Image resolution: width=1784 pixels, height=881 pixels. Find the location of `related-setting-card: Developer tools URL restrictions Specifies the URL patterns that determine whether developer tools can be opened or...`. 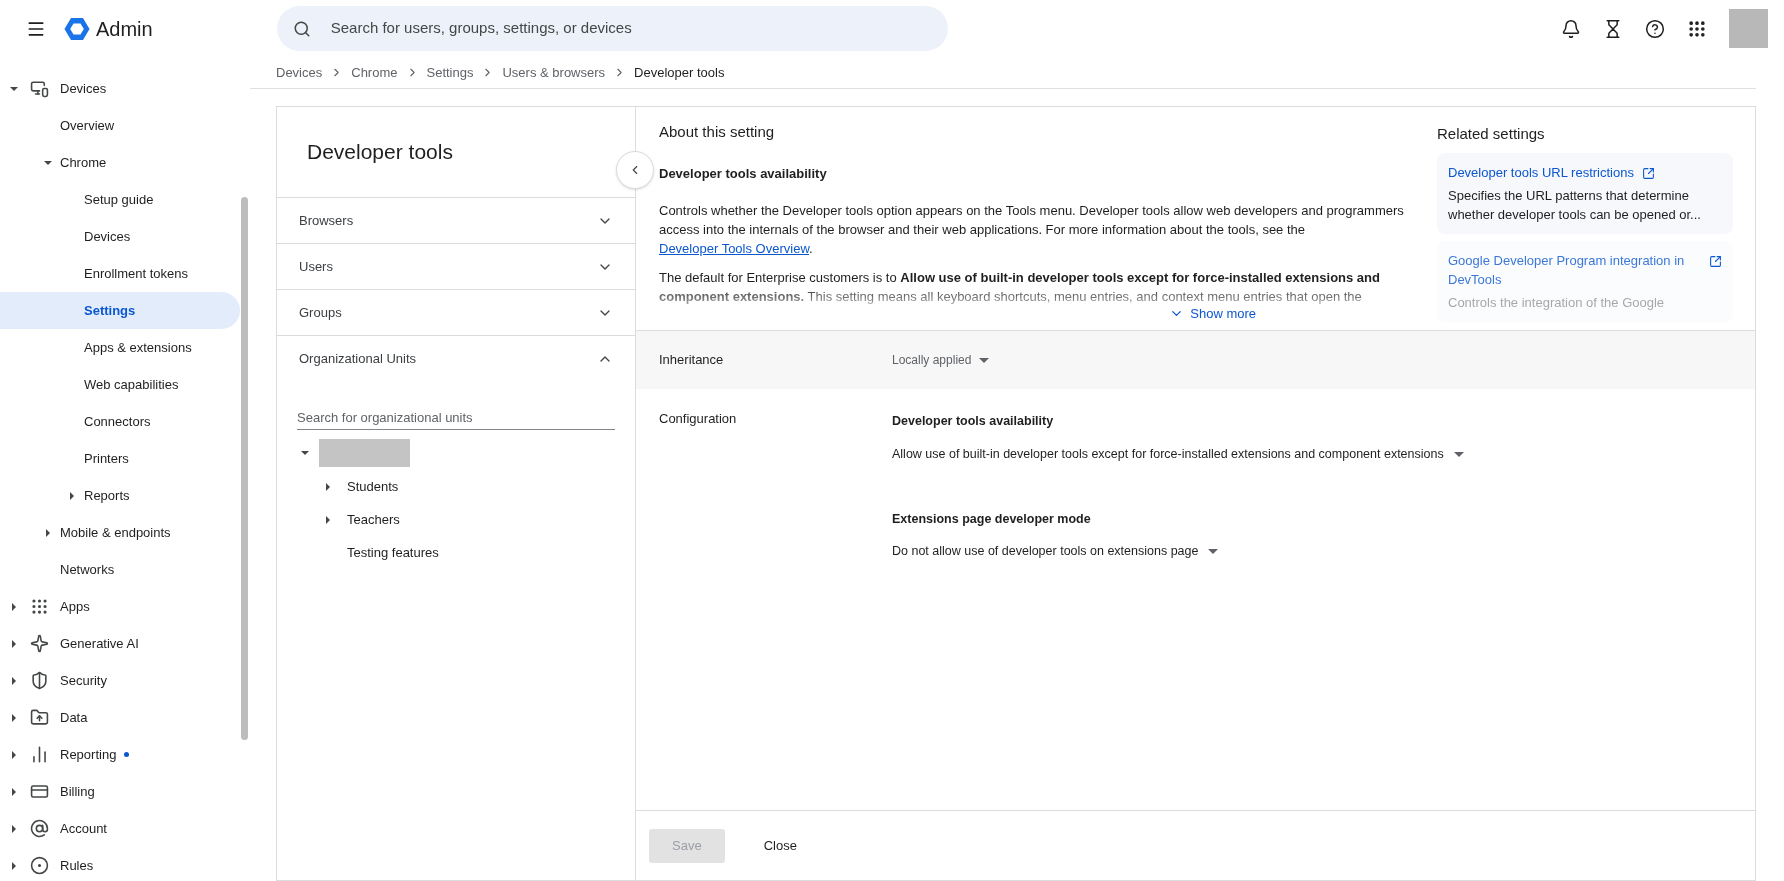

related-setting-card: Developer tools URL restrictions Specifies the URL patterns that determine whether developer tools can be opened or... is located at coordinates (1585, 193).